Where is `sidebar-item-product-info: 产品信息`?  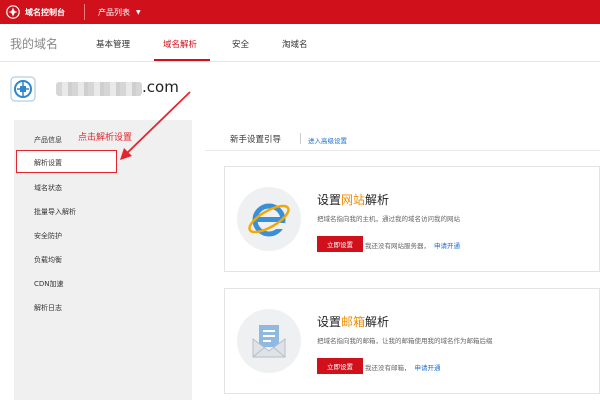
sidebar-item-product-info: 产品信息 is located at coordinates (48, 140).